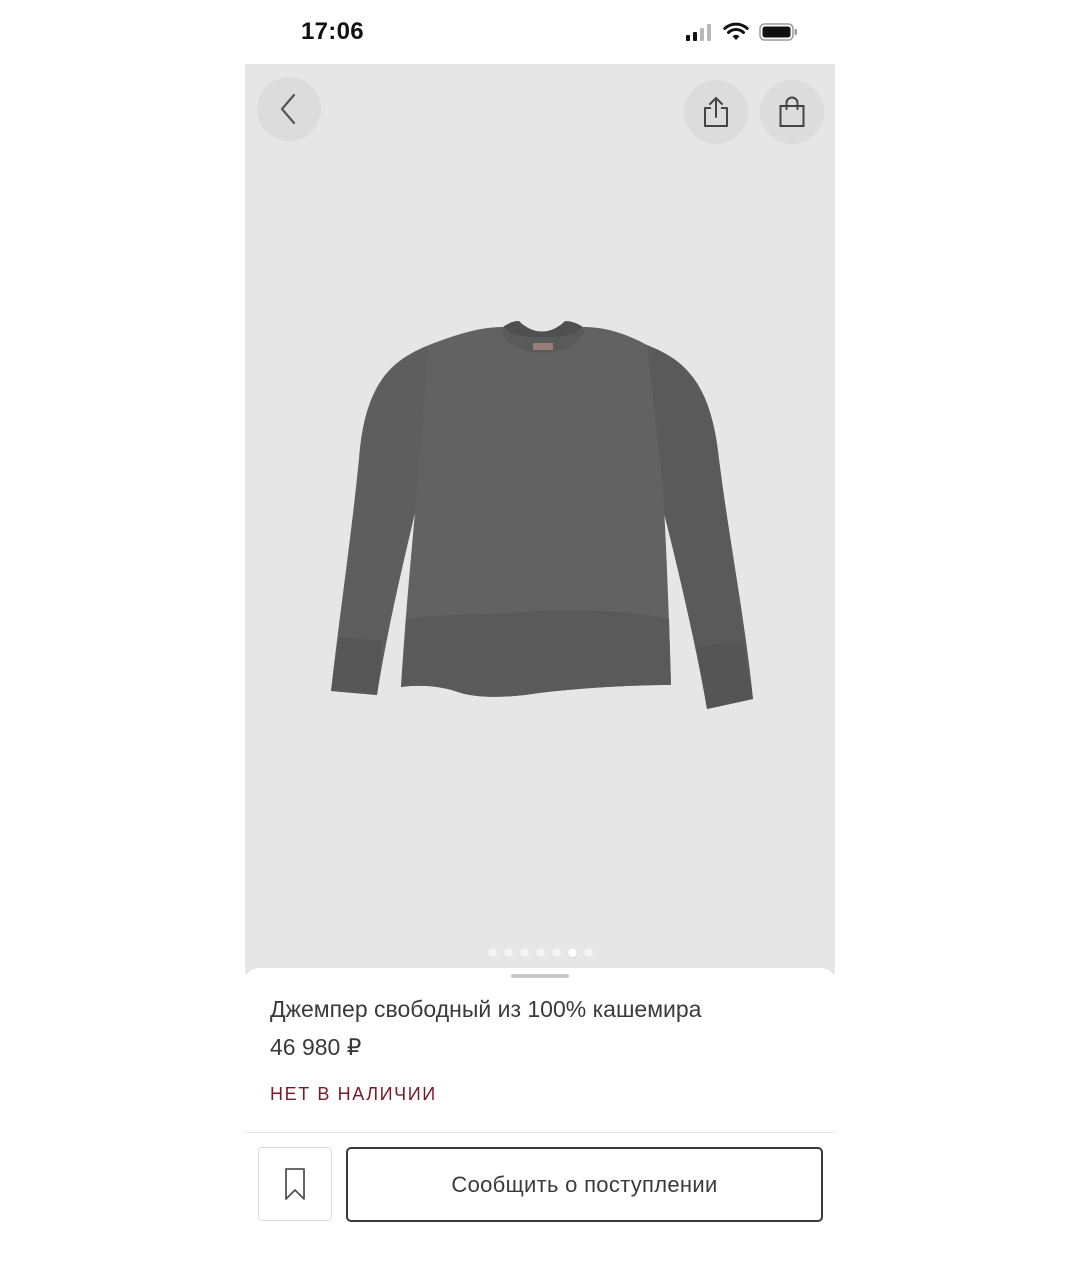 Image resolution: width=1080 pixels, height=1280 pixels. I want to click on divider, so click(540, 1132).